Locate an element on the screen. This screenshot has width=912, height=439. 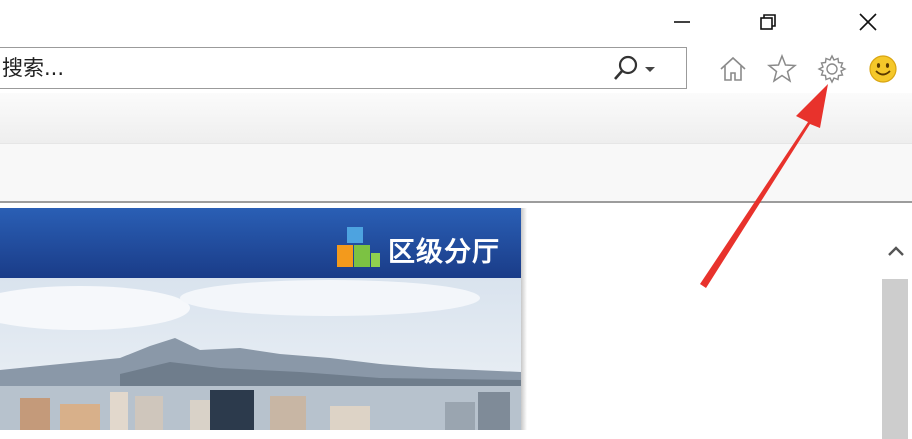
restore-icon is located at coordinates (768, 22).